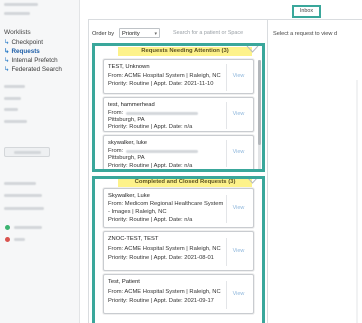 This screenshot has width=362, height=323. I want to click on patient-name: Skywalker, Luke, so click(129, 196).